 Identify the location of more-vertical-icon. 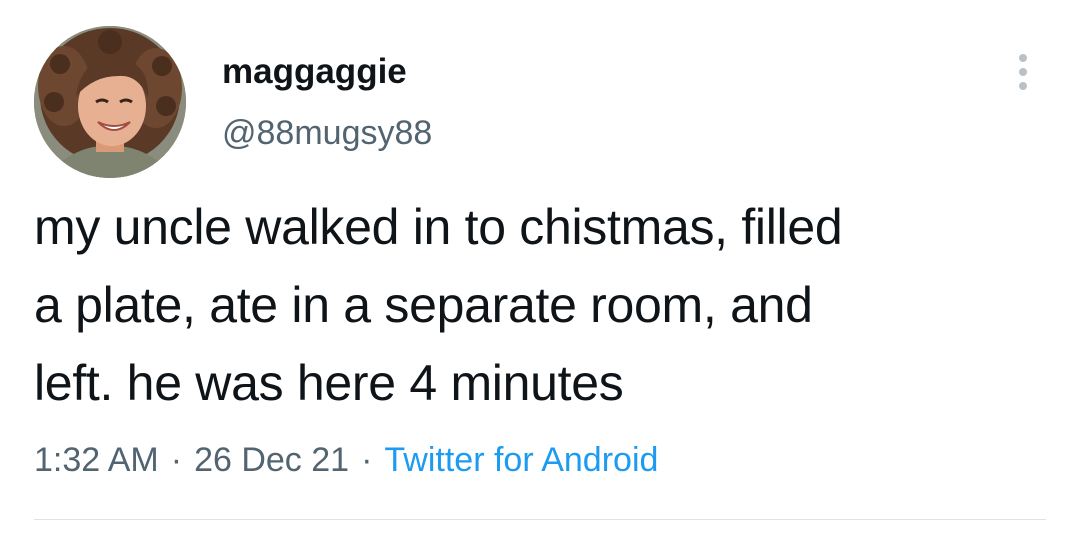
(1023, 72).